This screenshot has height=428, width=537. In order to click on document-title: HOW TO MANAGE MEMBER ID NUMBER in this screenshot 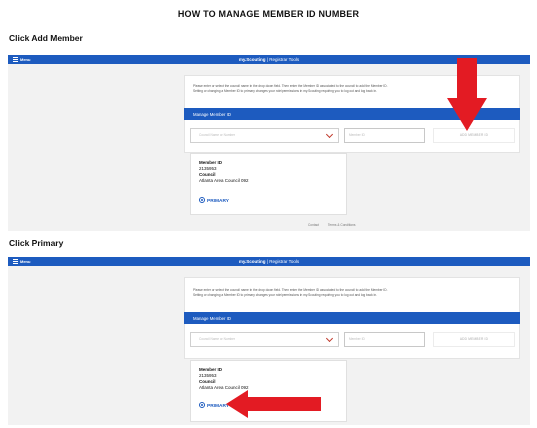, I will do `click(268, 14)`.